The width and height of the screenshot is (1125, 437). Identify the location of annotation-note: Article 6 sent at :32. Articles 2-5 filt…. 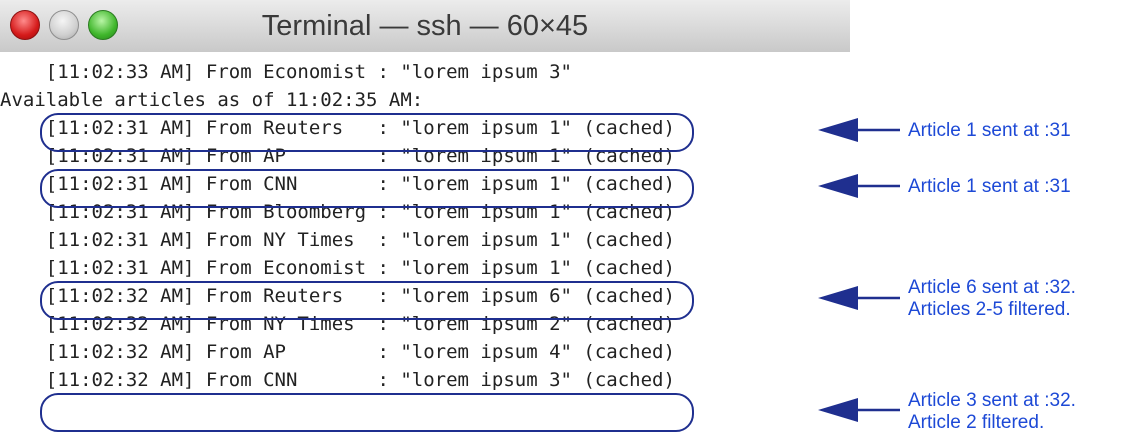
(992, 298).